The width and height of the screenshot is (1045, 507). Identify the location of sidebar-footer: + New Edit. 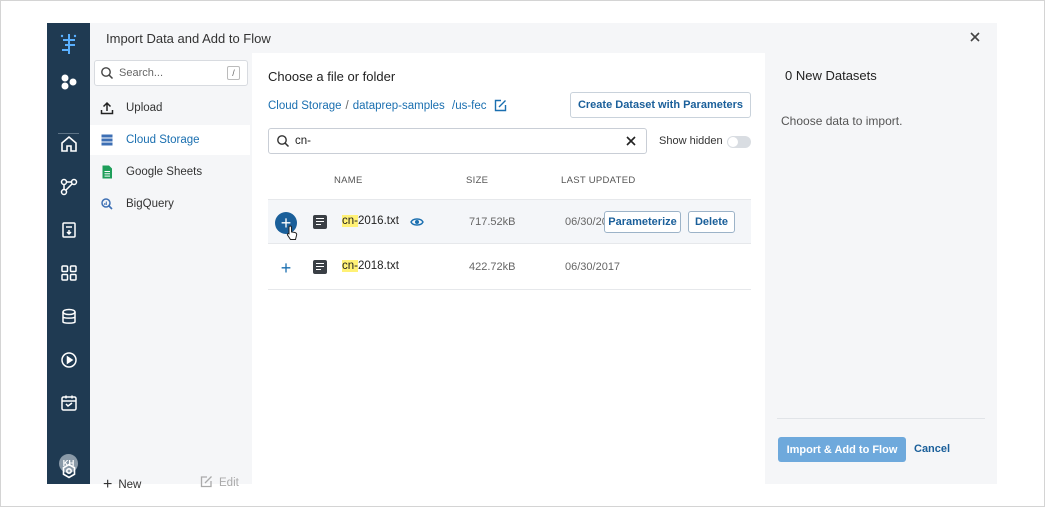
(171, 485).